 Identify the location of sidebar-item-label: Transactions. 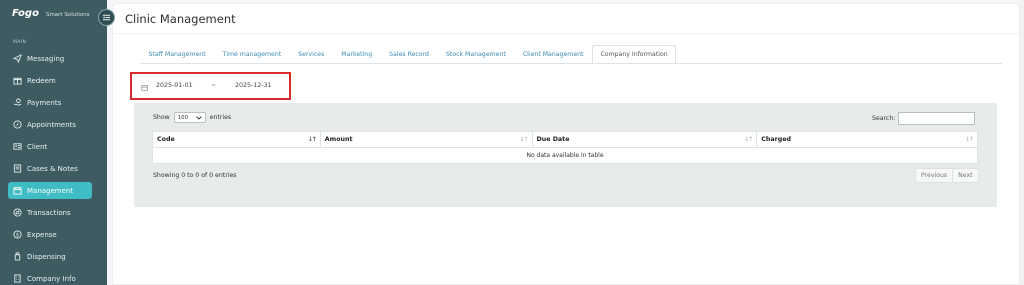
(49, 212).